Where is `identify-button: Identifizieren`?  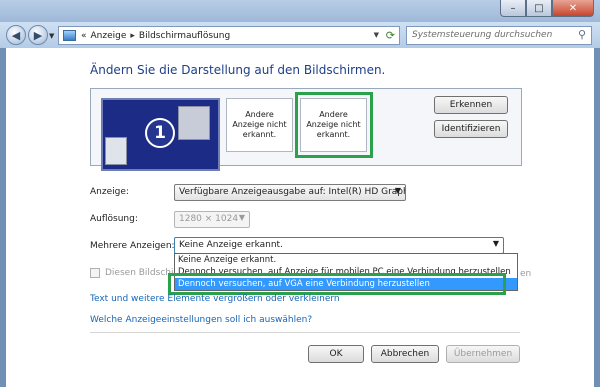
identify-button: Identifizieren is located at coordinates (471, 129).